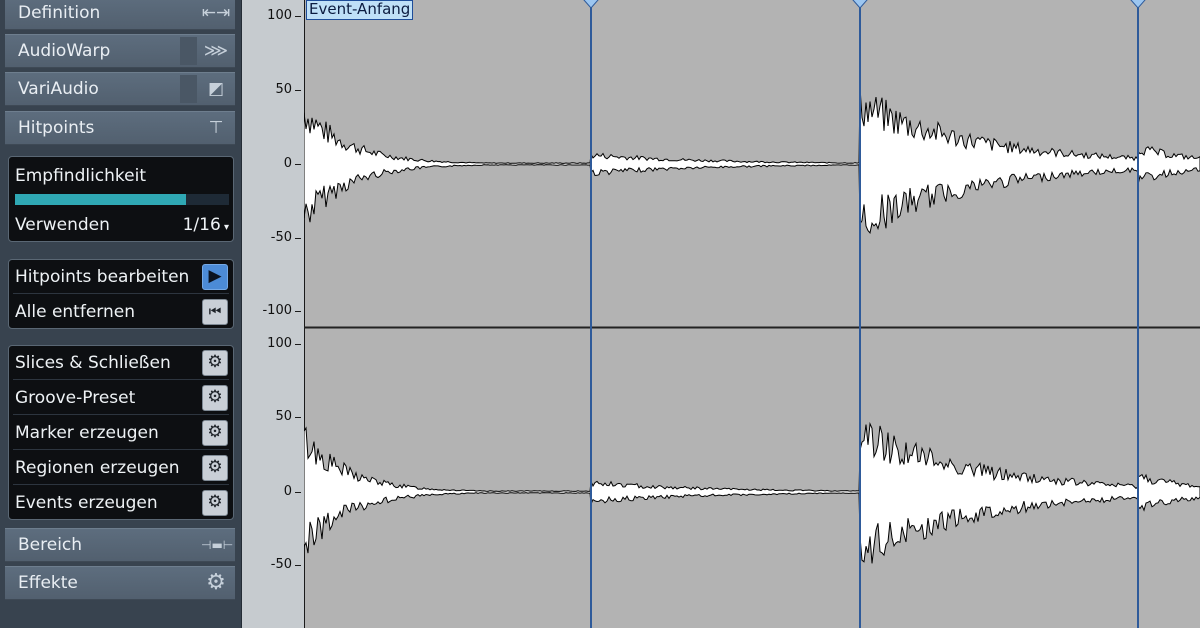 This screenshot has height=628, width=1200. I want to click on events-settings-button: ⚙, so click(215, 503).